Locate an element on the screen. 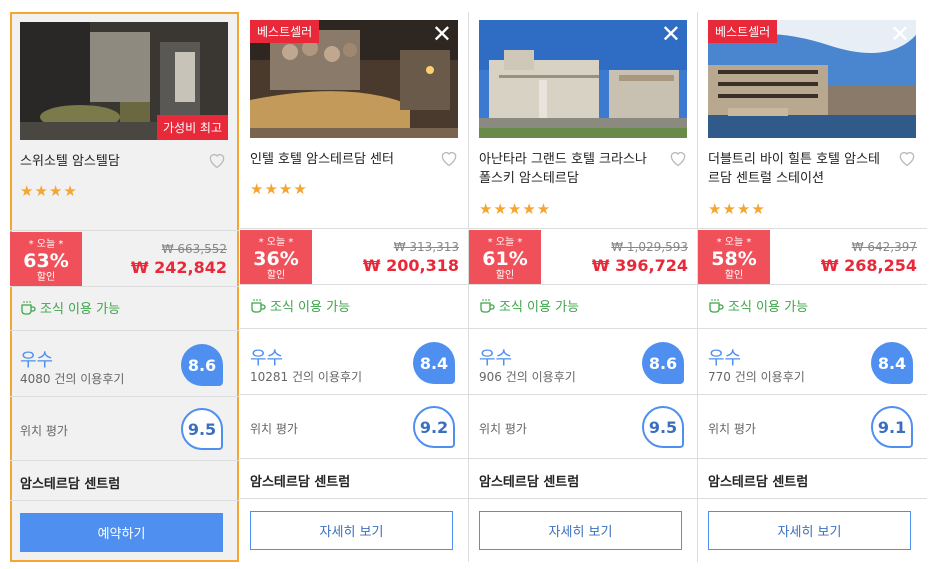 Image resolution: width=933 pixels, height=569 pixels. sale-price: ₩ 268,254 is located at coordinates (868, 265).